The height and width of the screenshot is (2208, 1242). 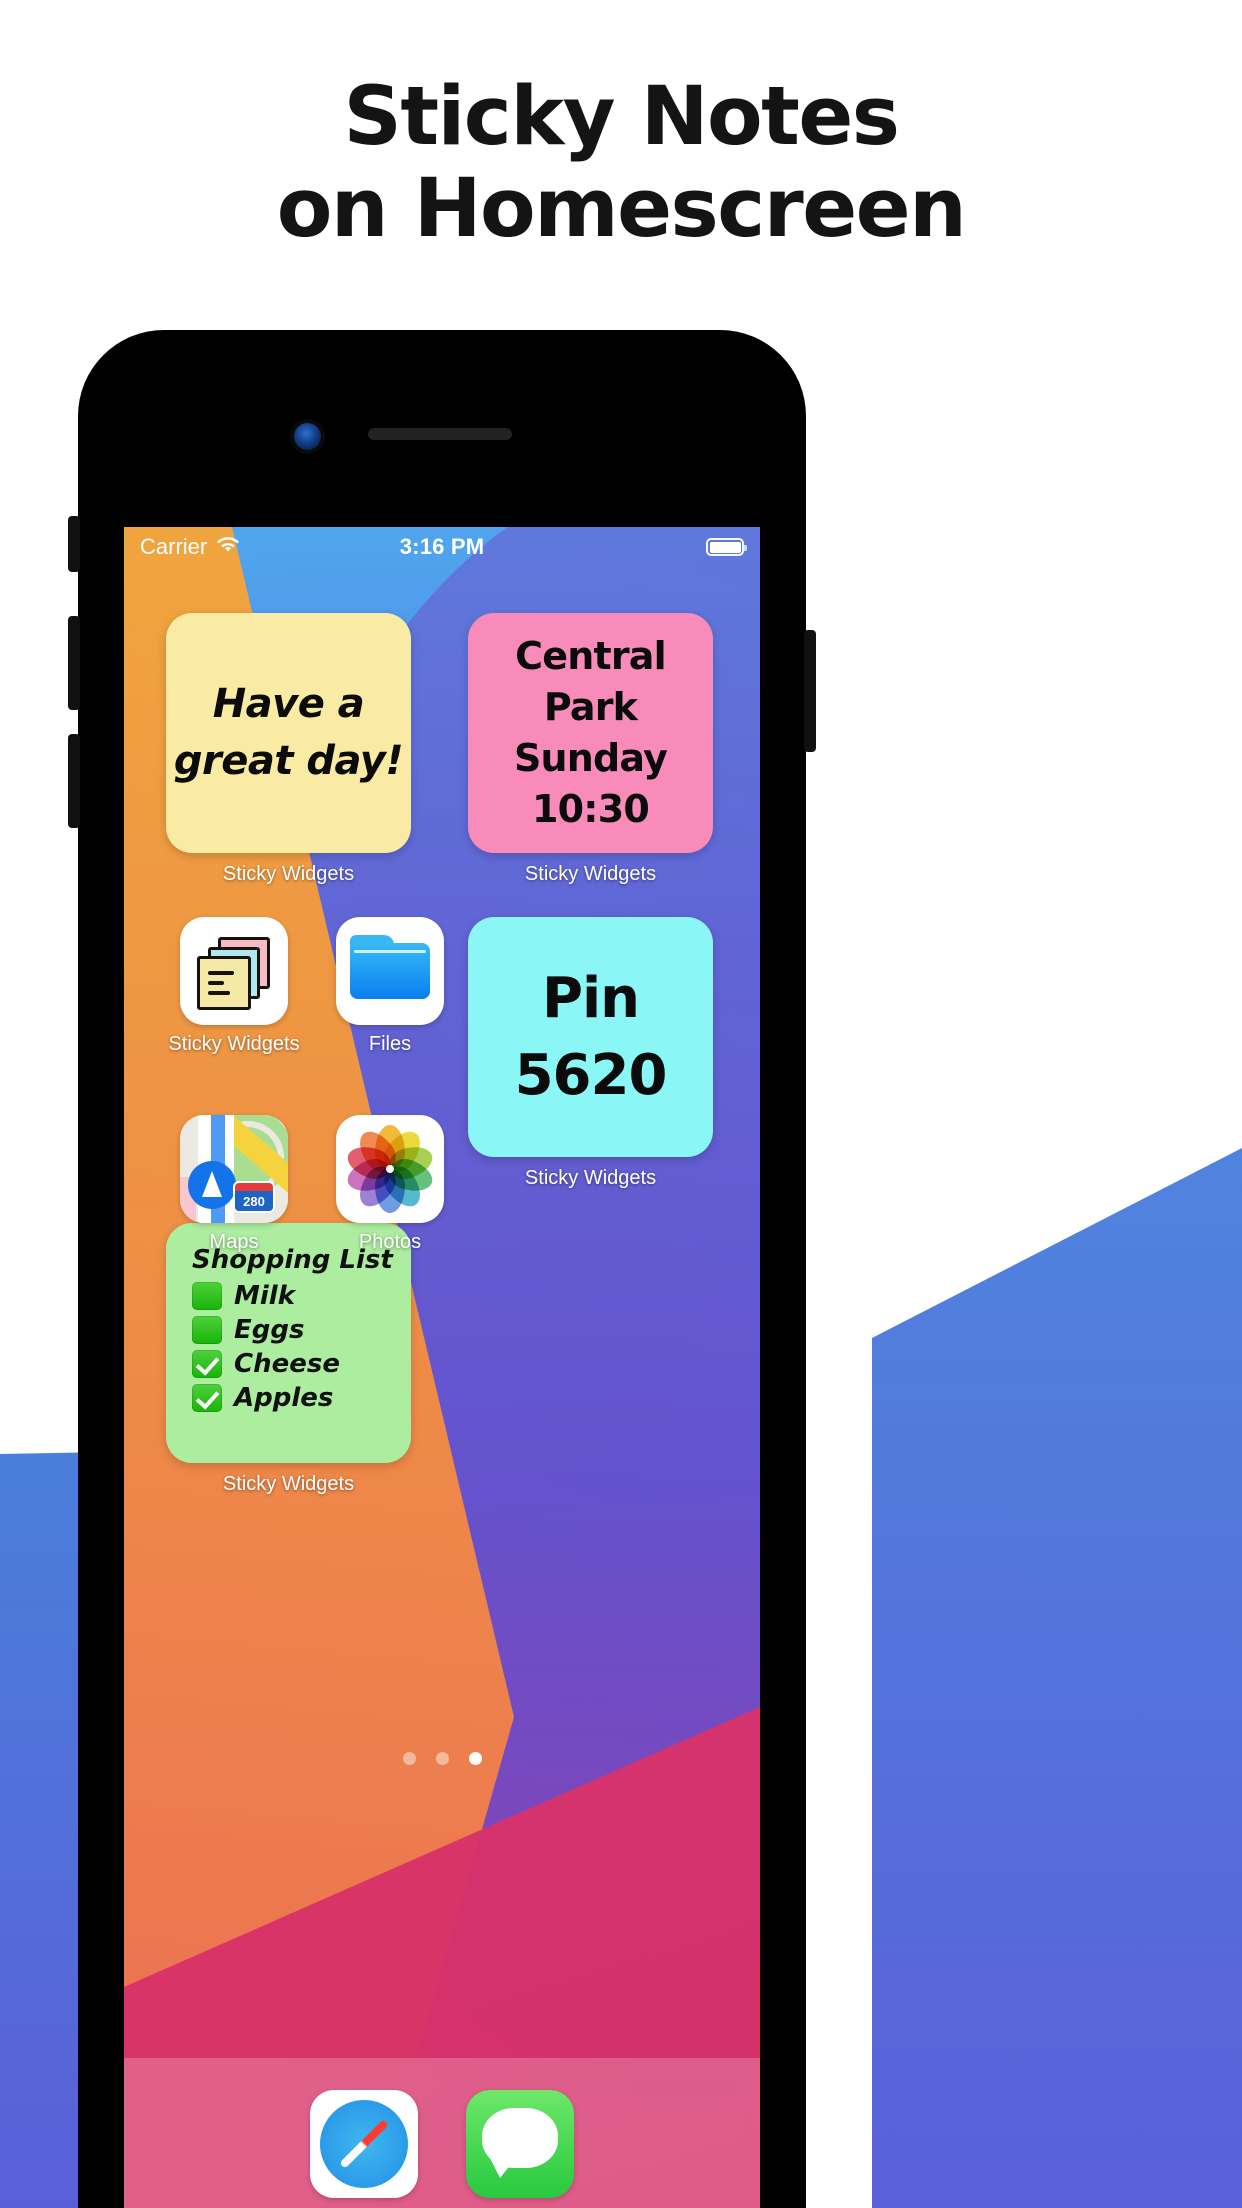 I want to click on app-icon-photos: Photos, so click(x=390, y=1184).